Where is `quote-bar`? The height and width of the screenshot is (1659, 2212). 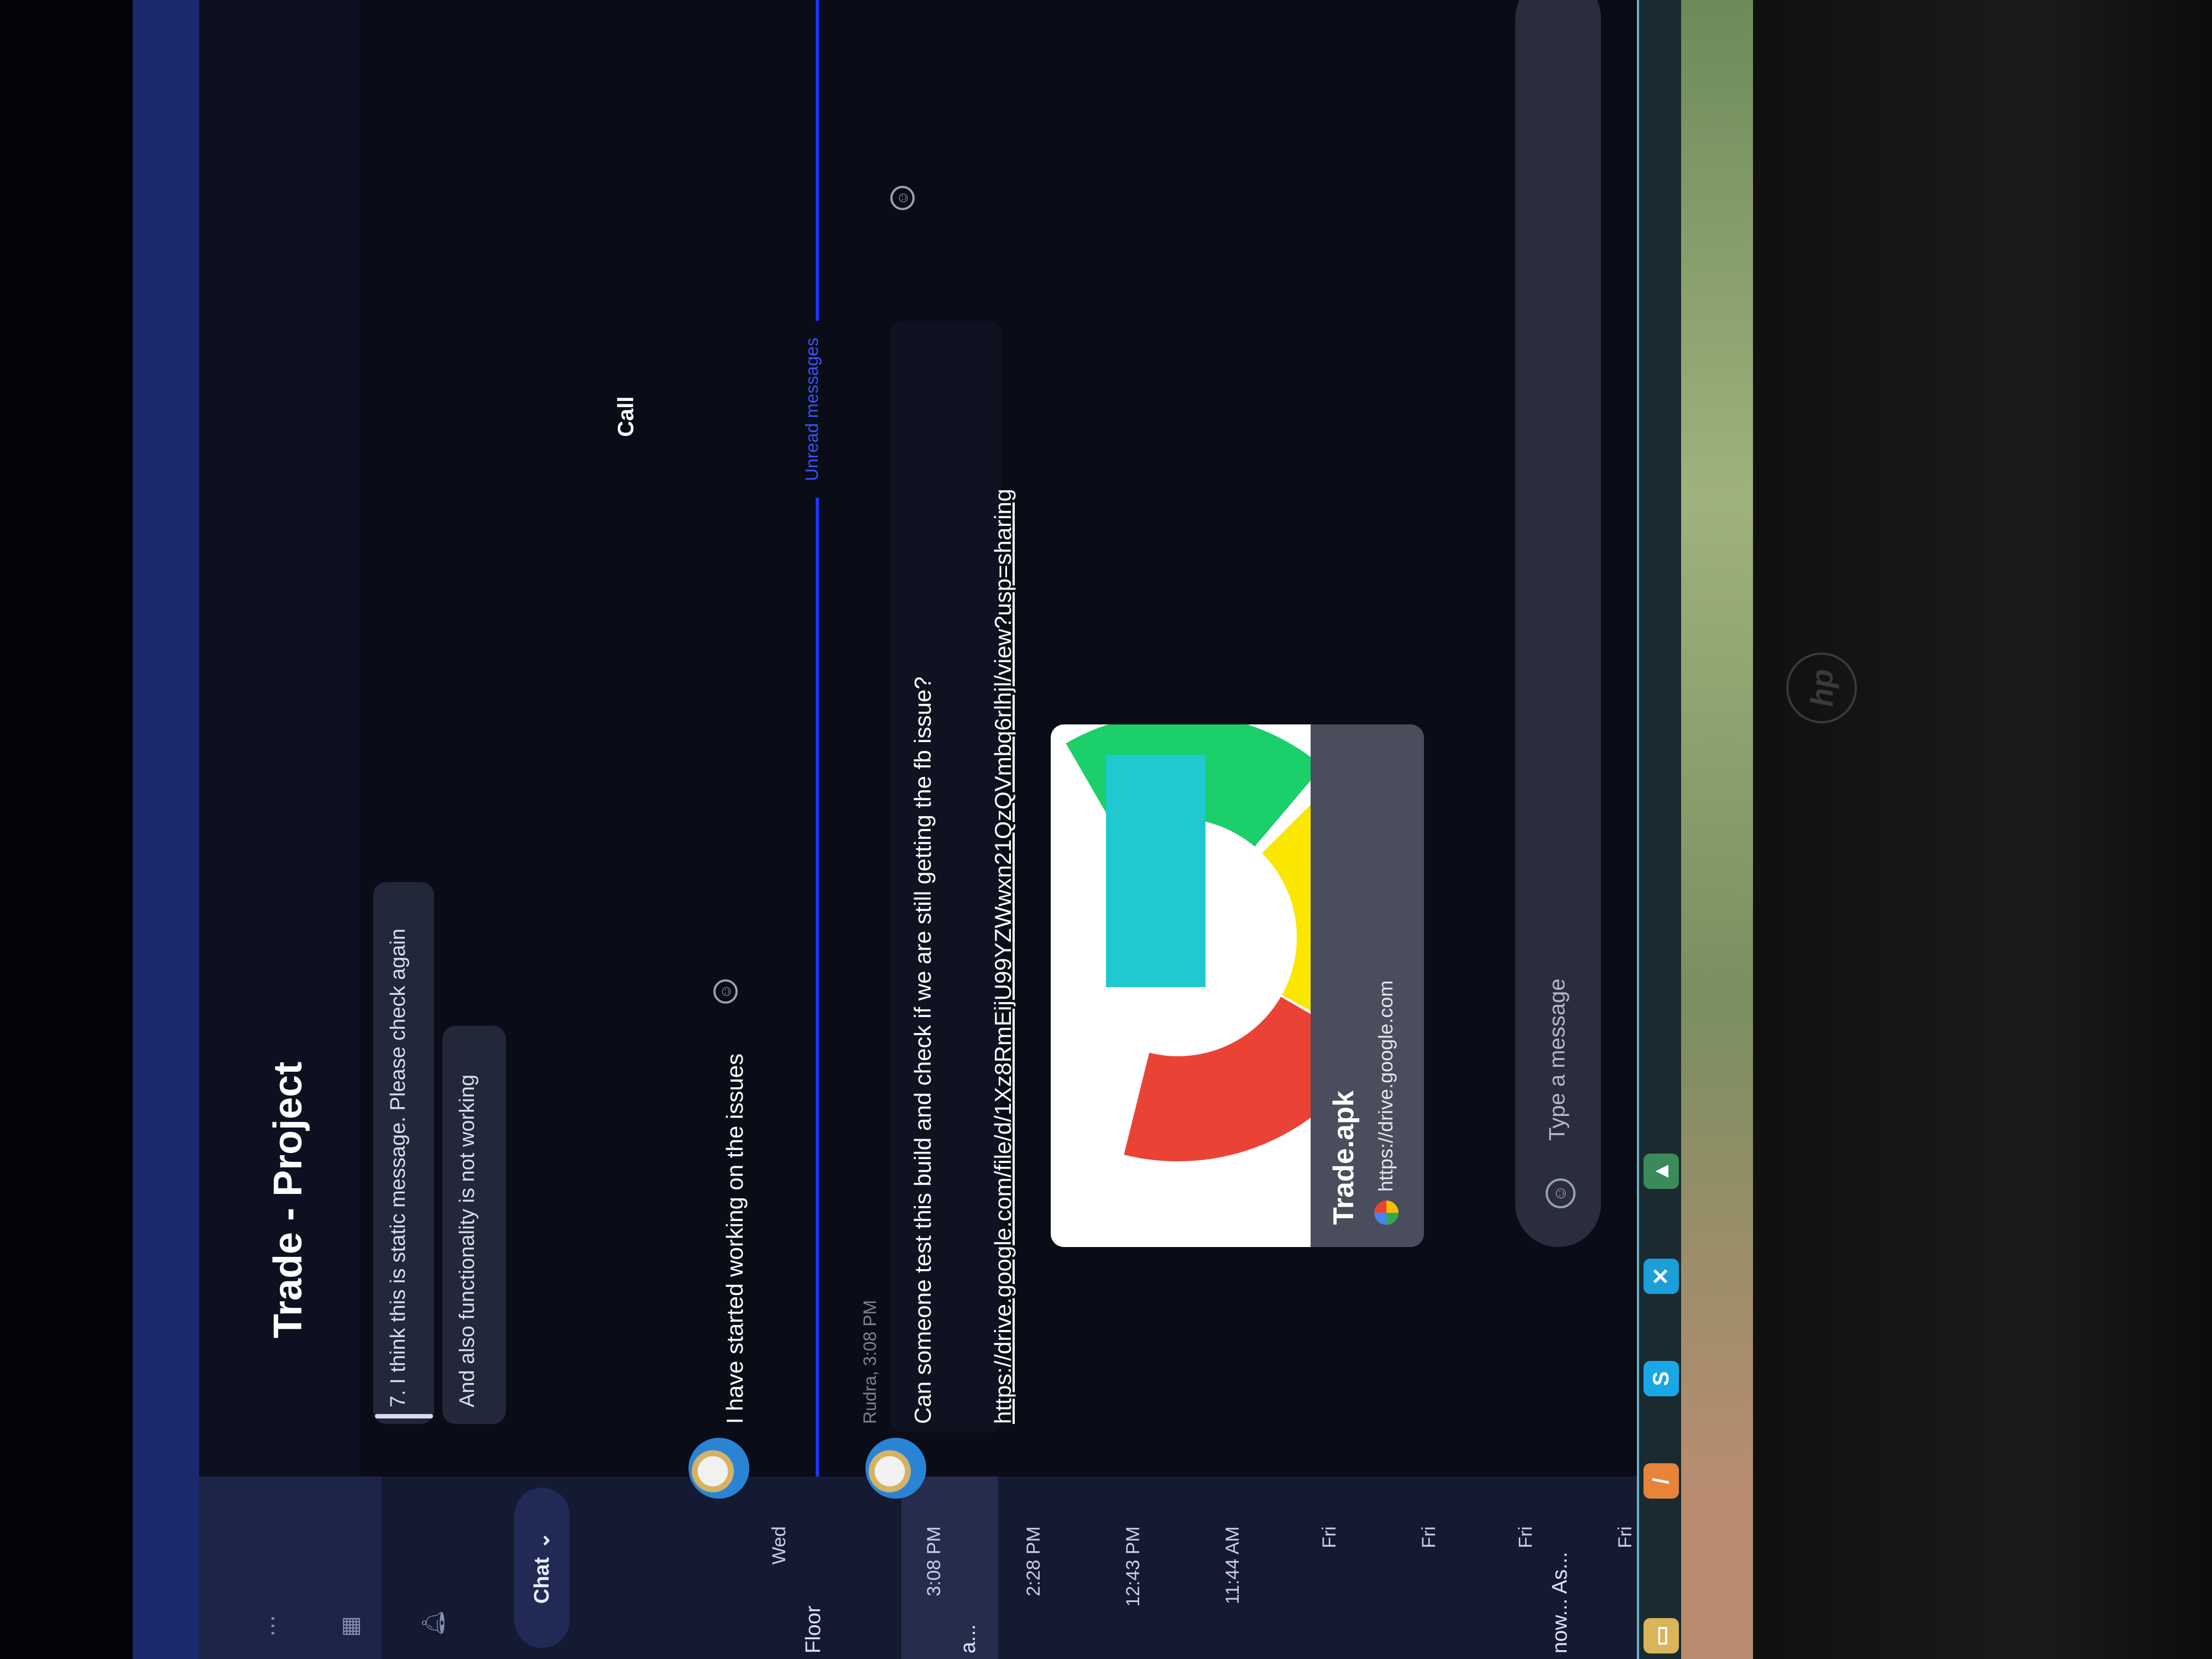
quote-bar is located at coordinates (404, 1416).